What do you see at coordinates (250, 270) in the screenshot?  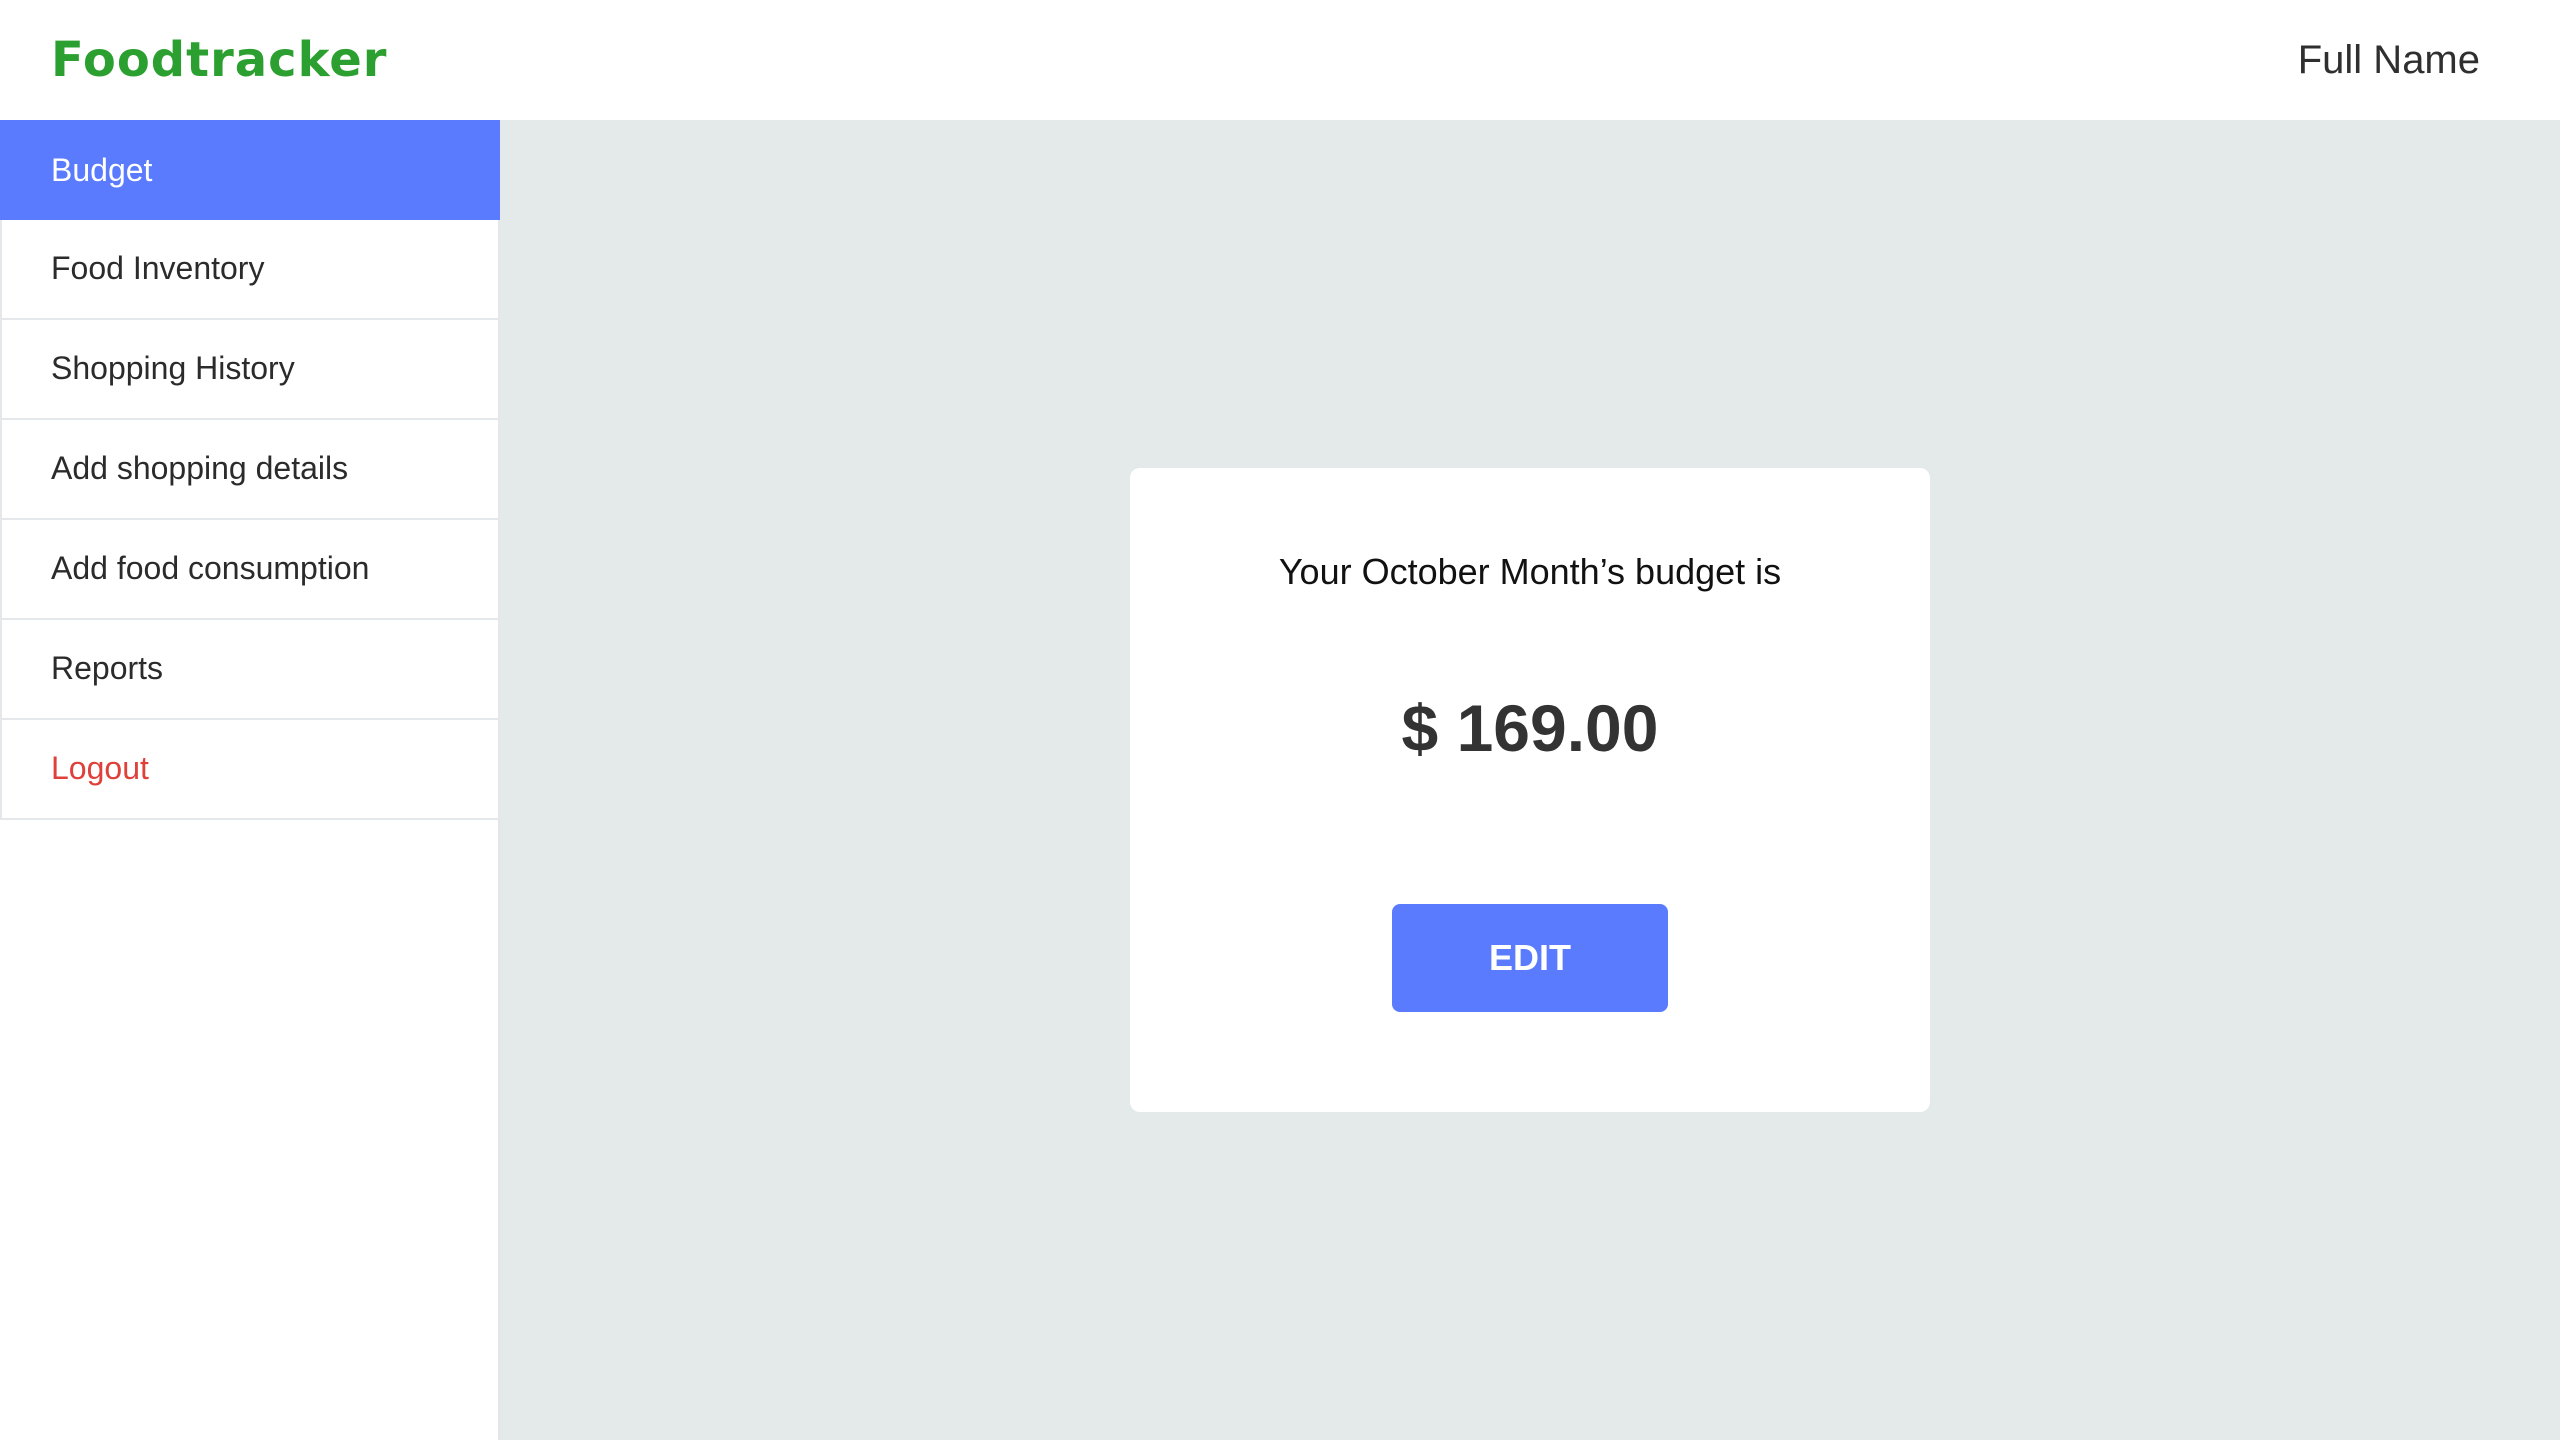 I see `sidebar-item-food-inventory: Food Inventory` at bounding box center [250, 270].